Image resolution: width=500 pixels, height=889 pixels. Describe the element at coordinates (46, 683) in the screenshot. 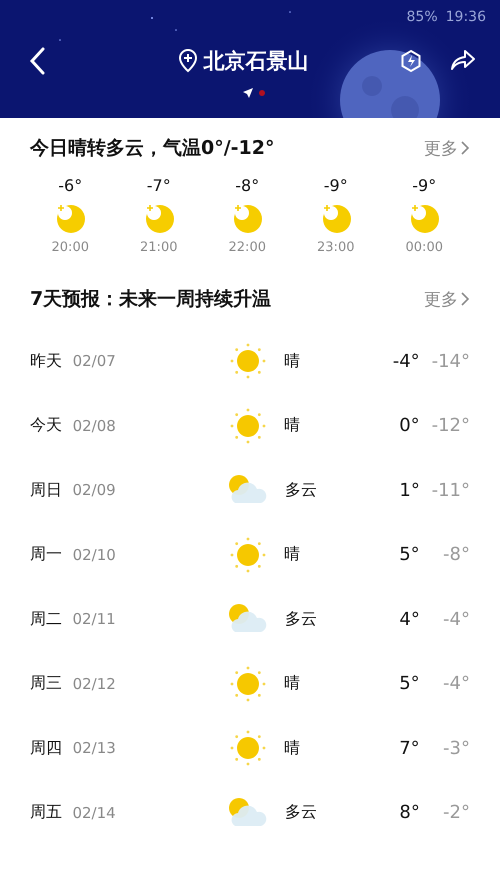

I see `day-name: 周三` at that location.